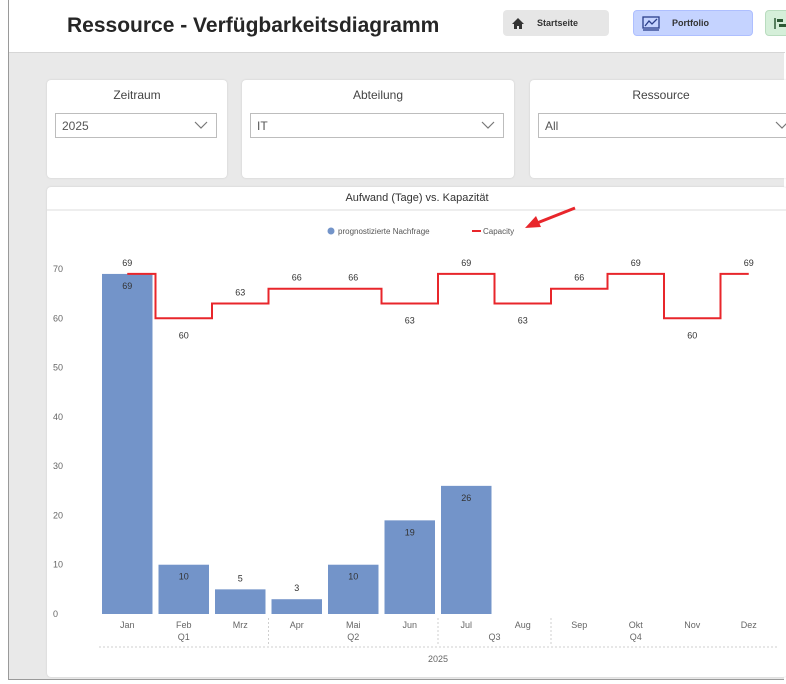 Image resolution: width=786 pixels, height=684 pixels. Describe the element at coordinates (58, 466) in the screenshot. I see `y-tick-label: 30` at that location.